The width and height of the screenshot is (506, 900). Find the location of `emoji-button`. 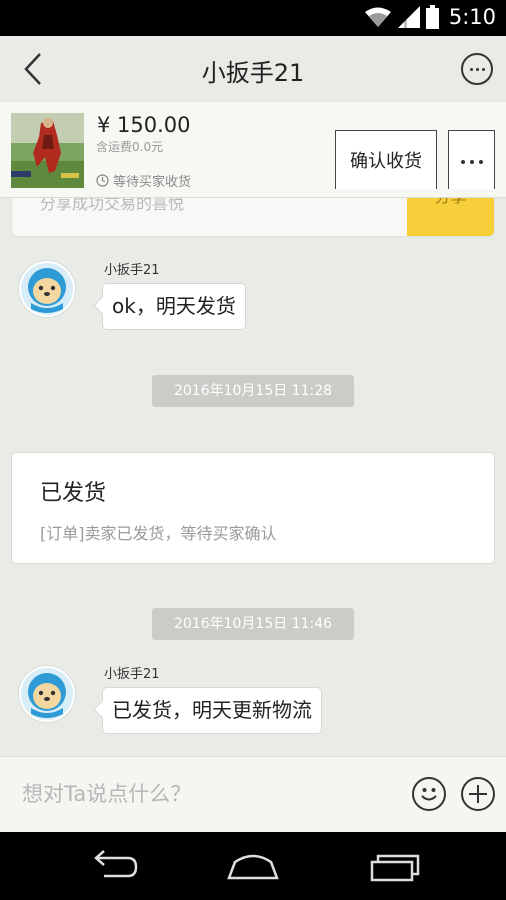

emoji-button is located at coordinates (429, 794).